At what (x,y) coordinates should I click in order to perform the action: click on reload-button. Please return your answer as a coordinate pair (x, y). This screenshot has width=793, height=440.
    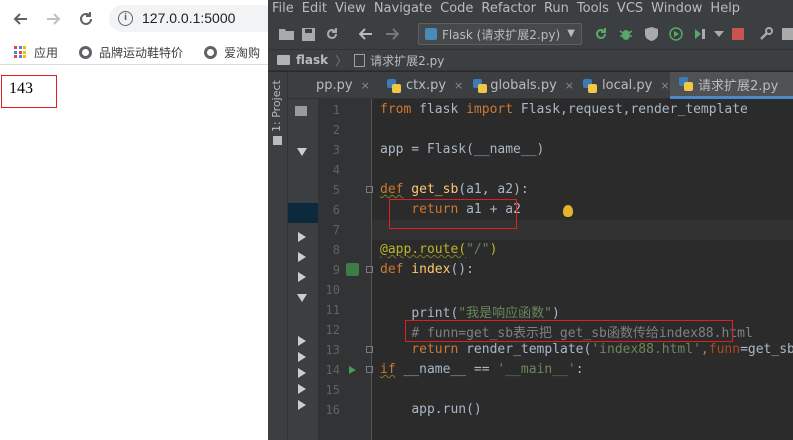
    Looking at the image, I should click on (86, 19).